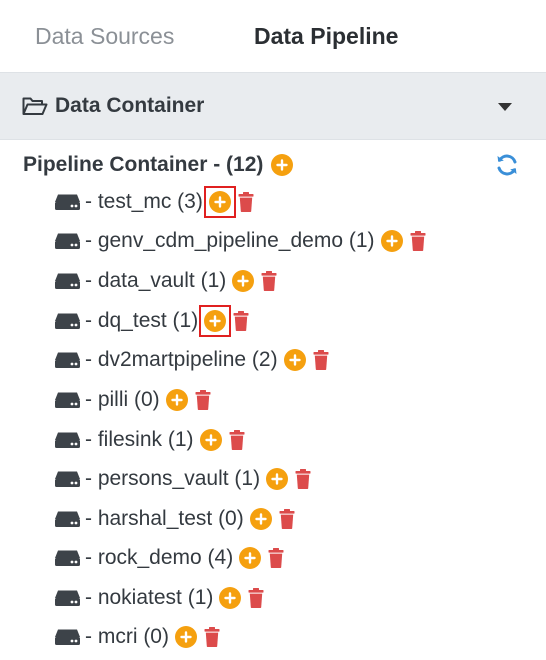  I want to click on pipeline-item: - genv_cdm_pipeline_demo (1), so click(240, 241).